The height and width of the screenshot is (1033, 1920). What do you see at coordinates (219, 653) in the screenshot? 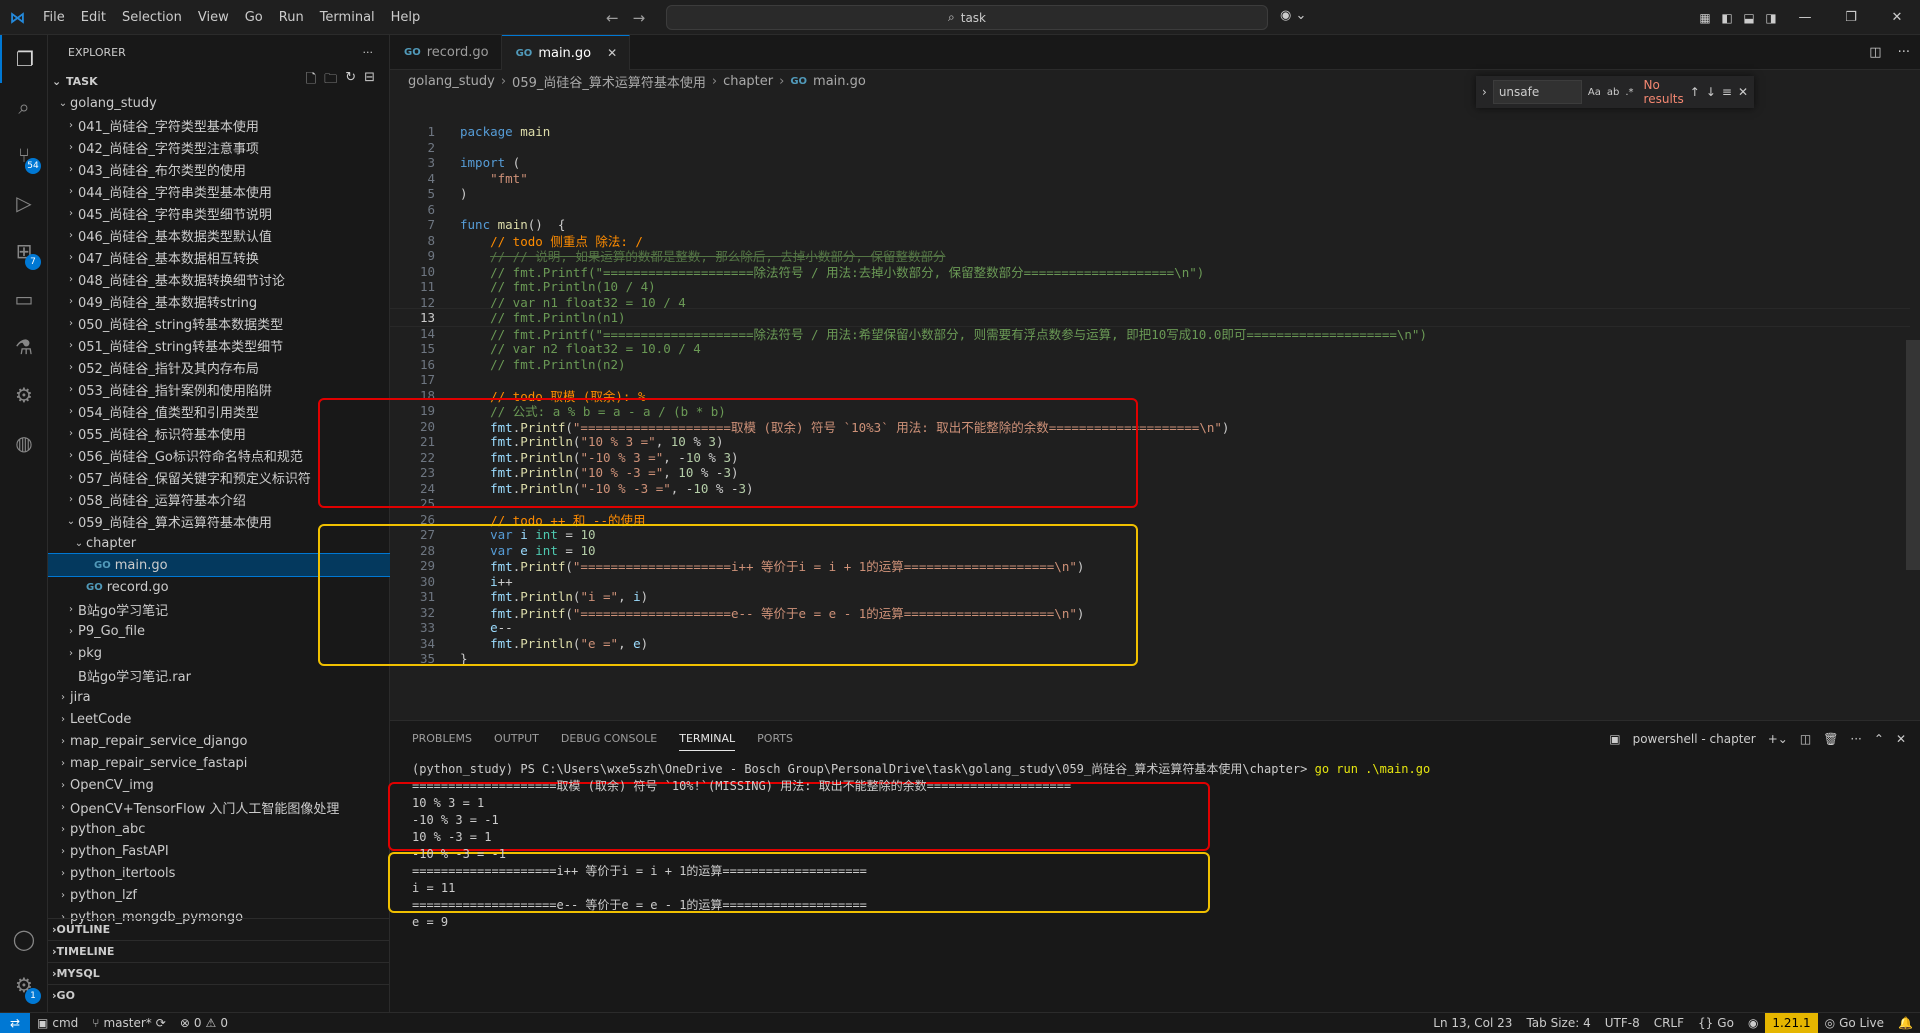
I see `tree-folder-item: › pkg` at bounding box center [219, 653].